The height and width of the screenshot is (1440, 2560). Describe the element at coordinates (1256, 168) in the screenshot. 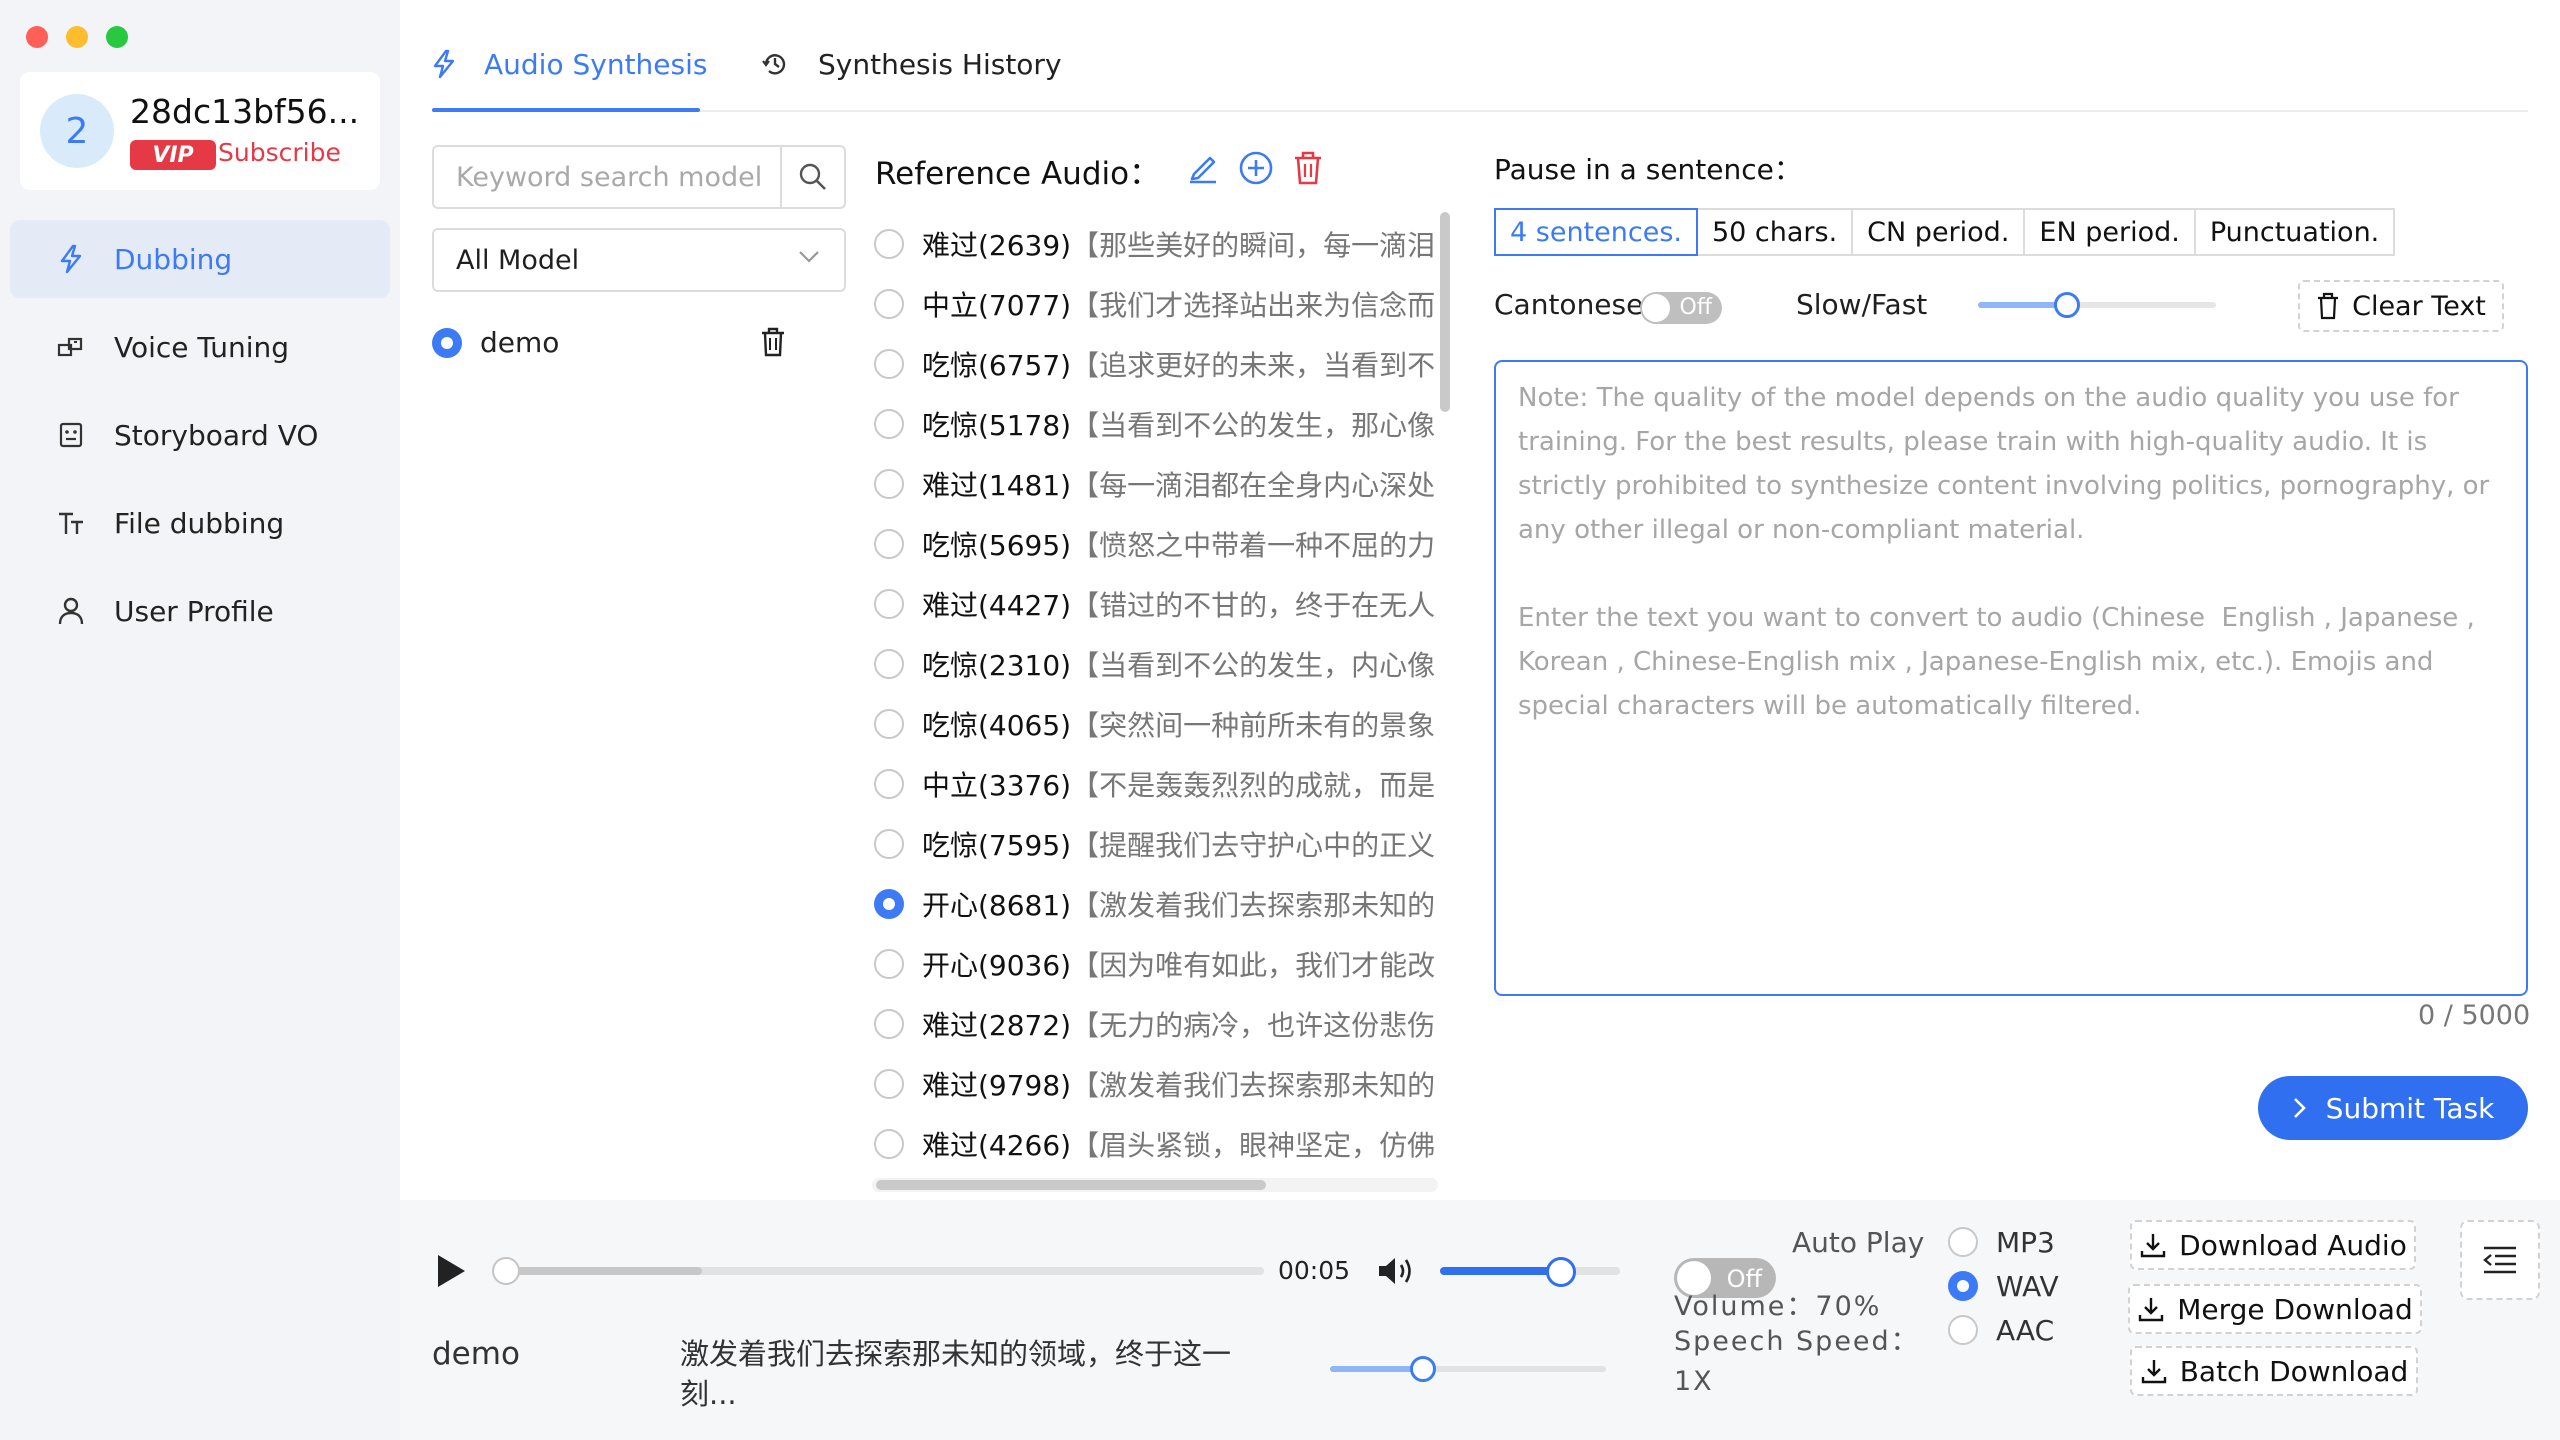

I see `add-reference-button` at that location.